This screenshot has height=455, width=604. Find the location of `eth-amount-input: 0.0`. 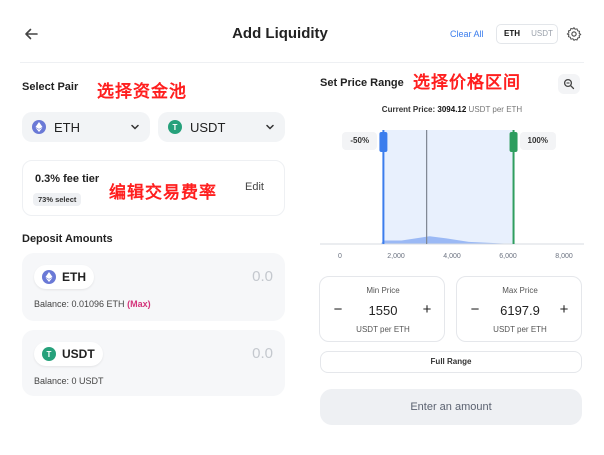

eth-amount-input: 0.0 is located at coordinates (262, 276).